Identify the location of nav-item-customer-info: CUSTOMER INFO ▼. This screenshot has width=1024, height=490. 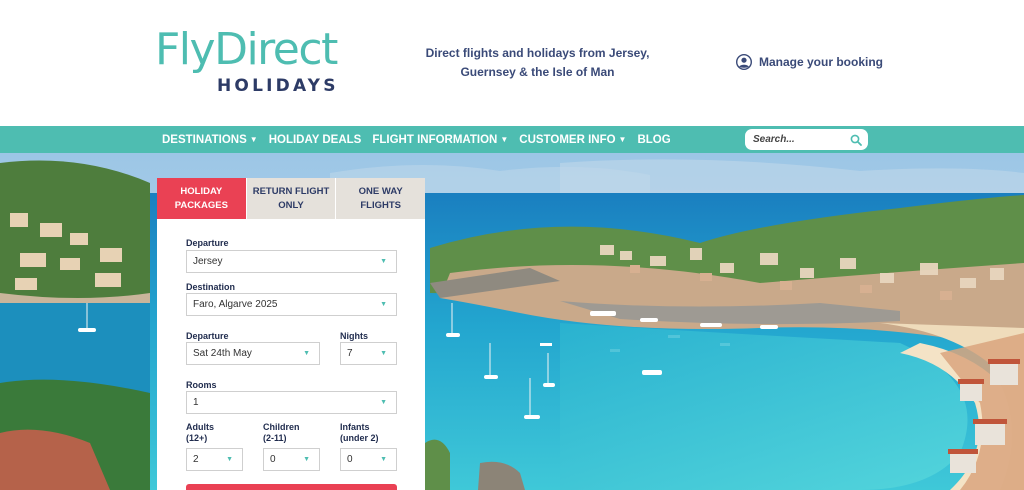
(572, 140).